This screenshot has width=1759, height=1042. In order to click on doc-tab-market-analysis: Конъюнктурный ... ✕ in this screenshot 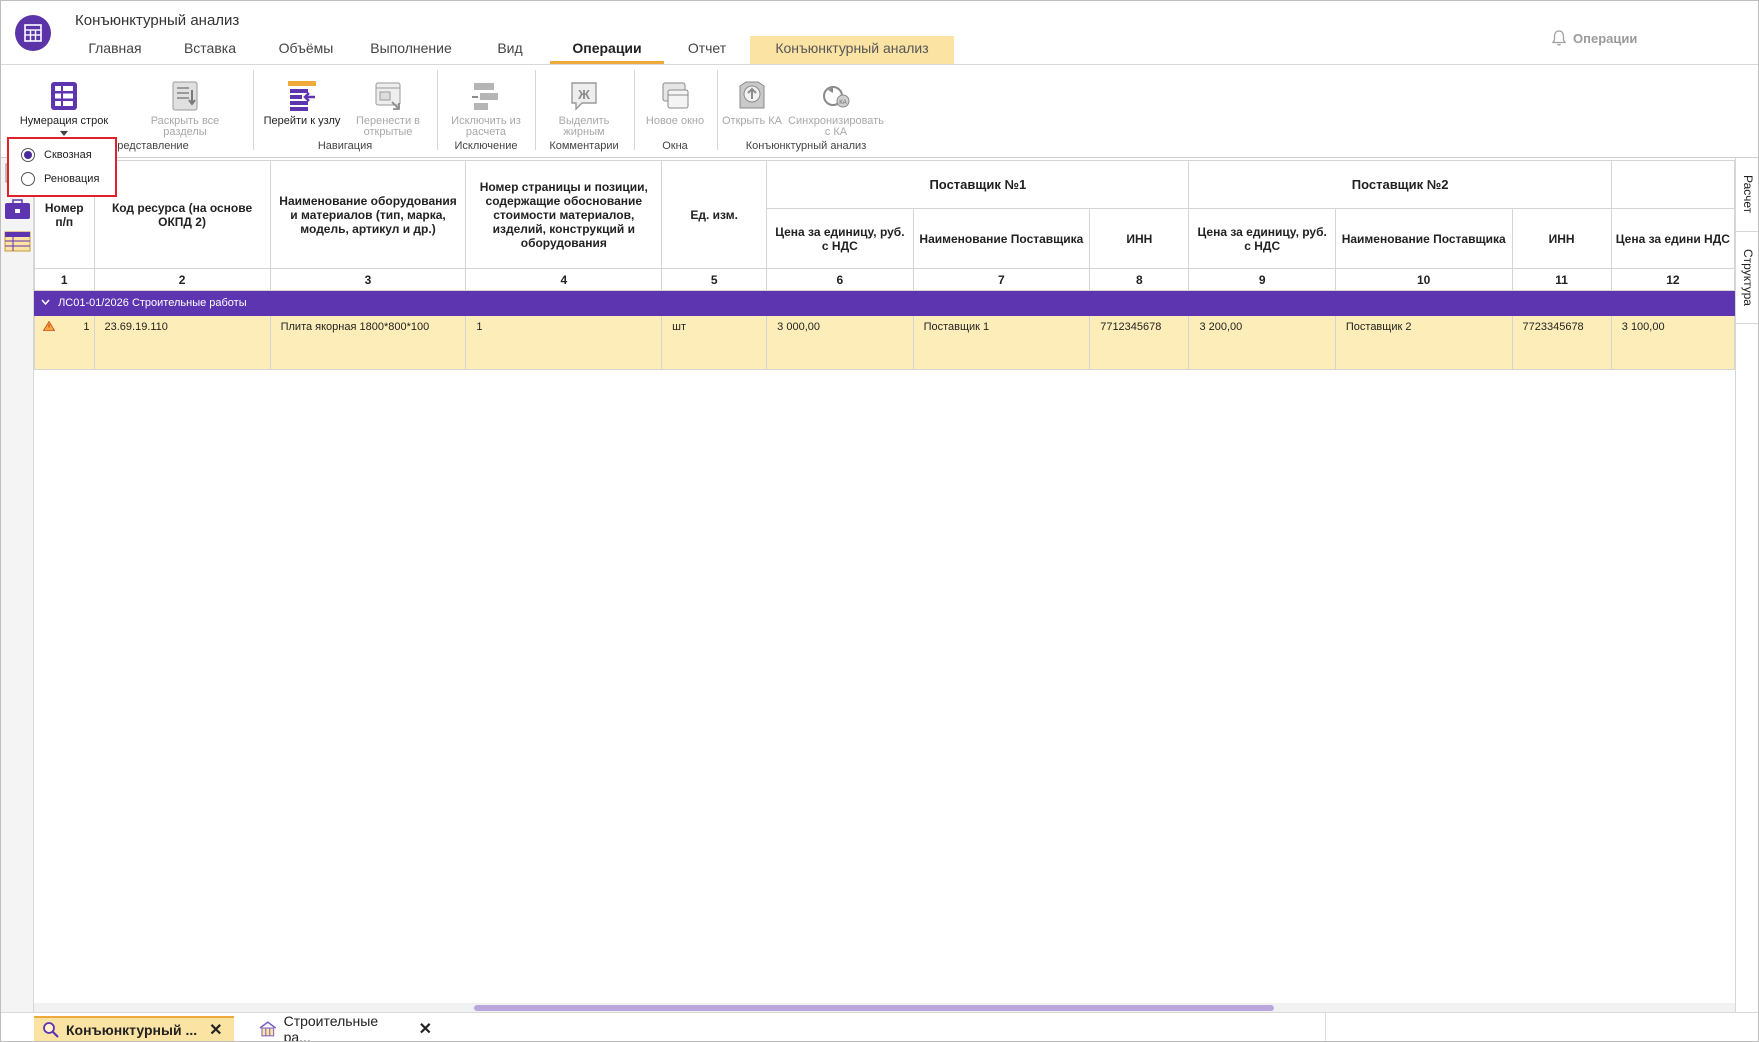, I will do `click(134, 1029)`.